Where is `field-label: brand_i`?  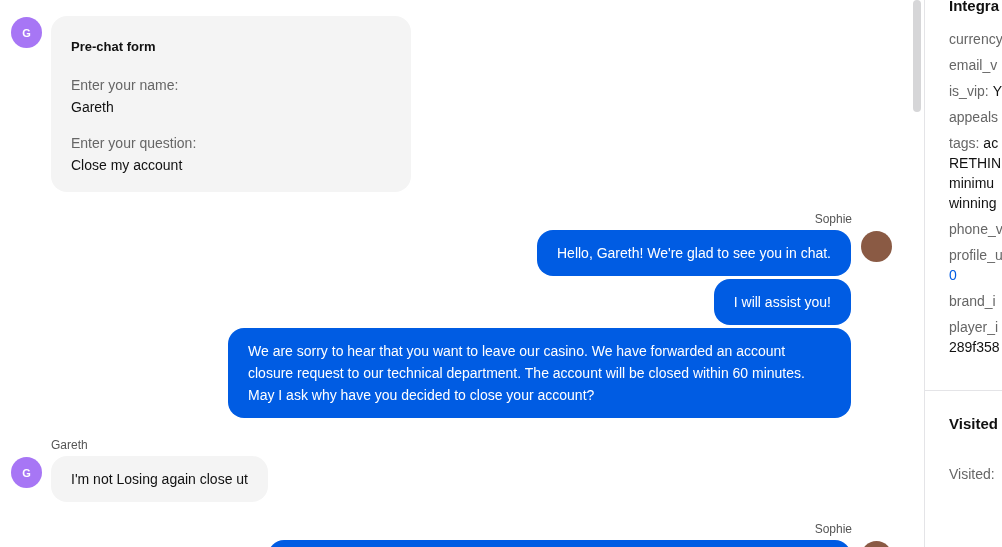 field-label: brand_i is located at coordinates (972, 301).